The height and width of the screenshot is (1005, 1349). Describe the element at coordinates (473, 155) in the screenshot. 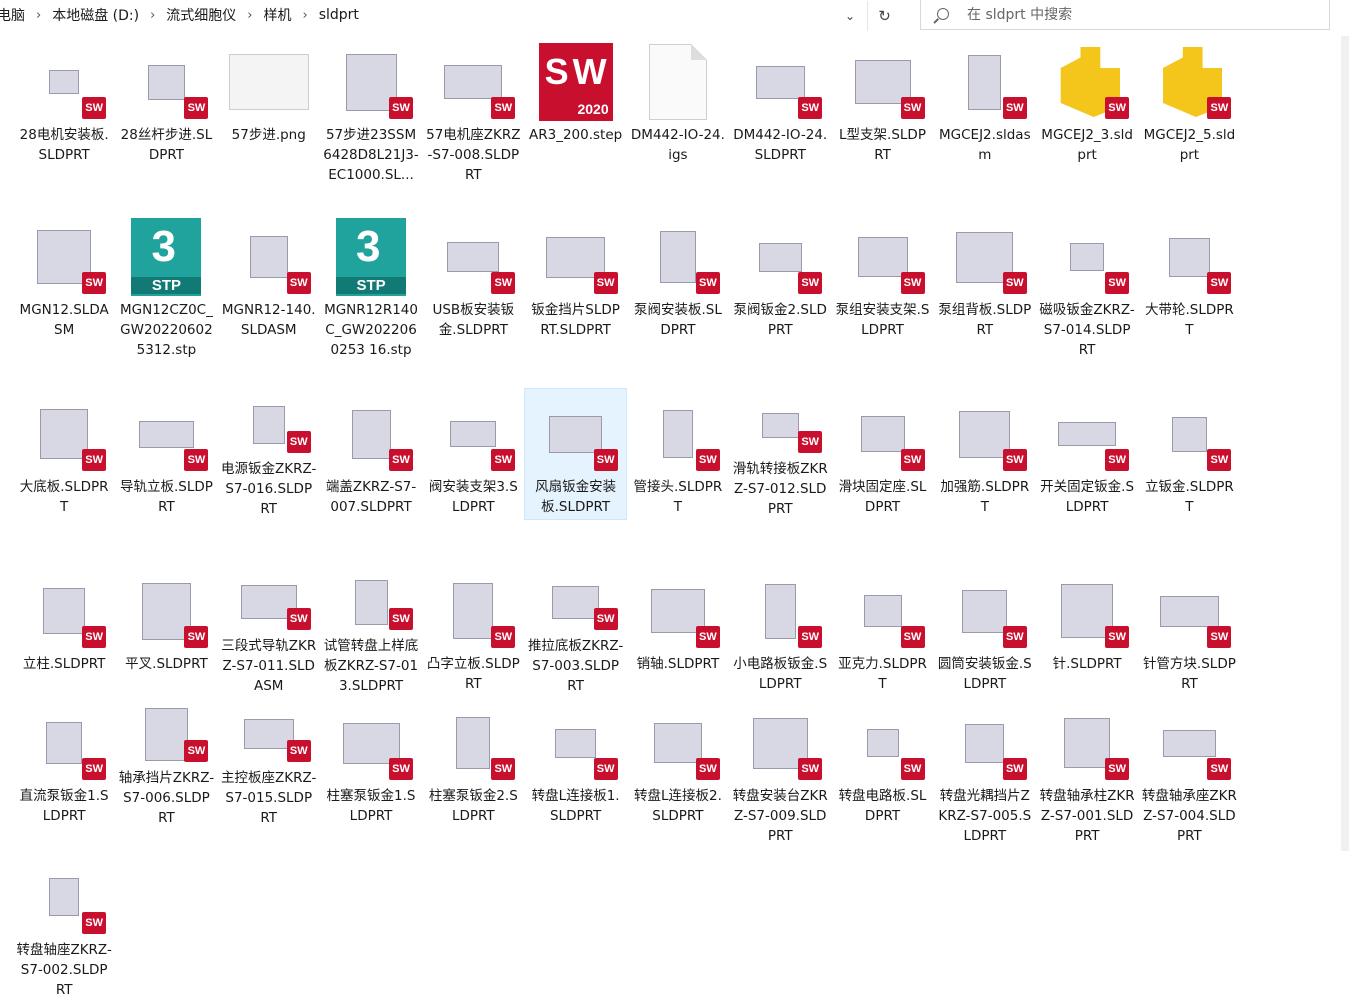

I see `file-name: 57电机座ZKRZ-S7-008.SLDPRT` at that location.